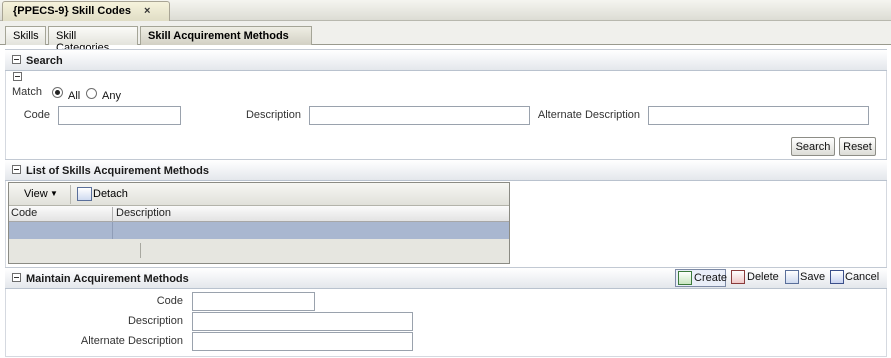  Describe the element at coordinates (813, 277) in the screenshot. I see `save-label: Save` at that location.